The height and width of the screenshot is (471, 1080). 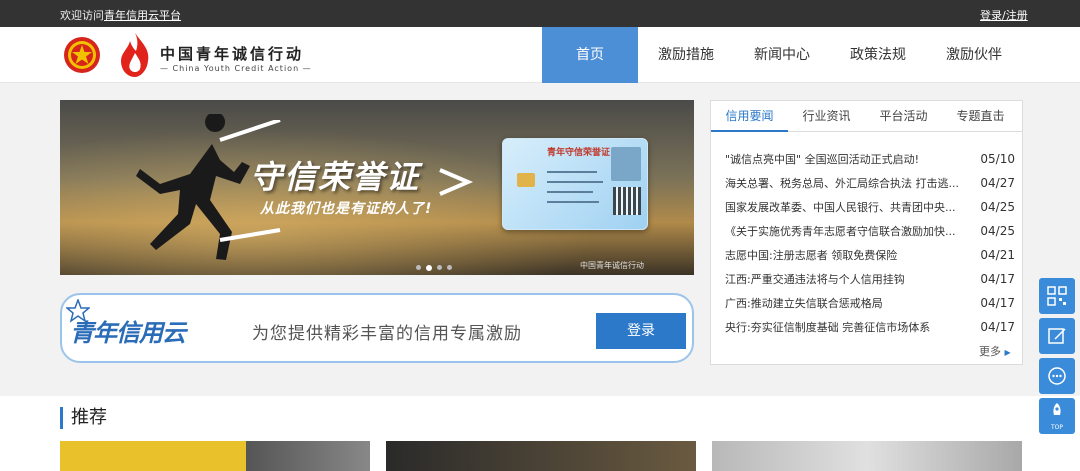 I want to click on login-button: 登录, so click(x=641, y=331).